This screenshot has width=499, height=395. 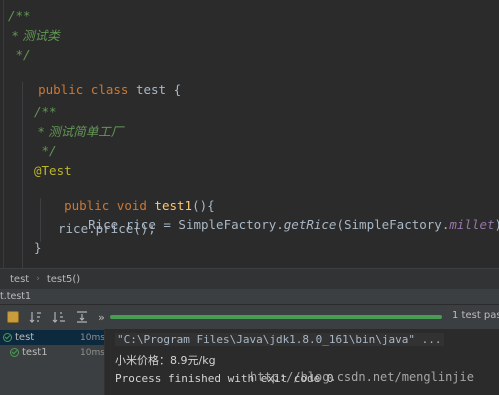 What do you see at coordinates (45, 150) in the screenshot?
I see `method-doc-close: */` at bounding box center [45, 150].